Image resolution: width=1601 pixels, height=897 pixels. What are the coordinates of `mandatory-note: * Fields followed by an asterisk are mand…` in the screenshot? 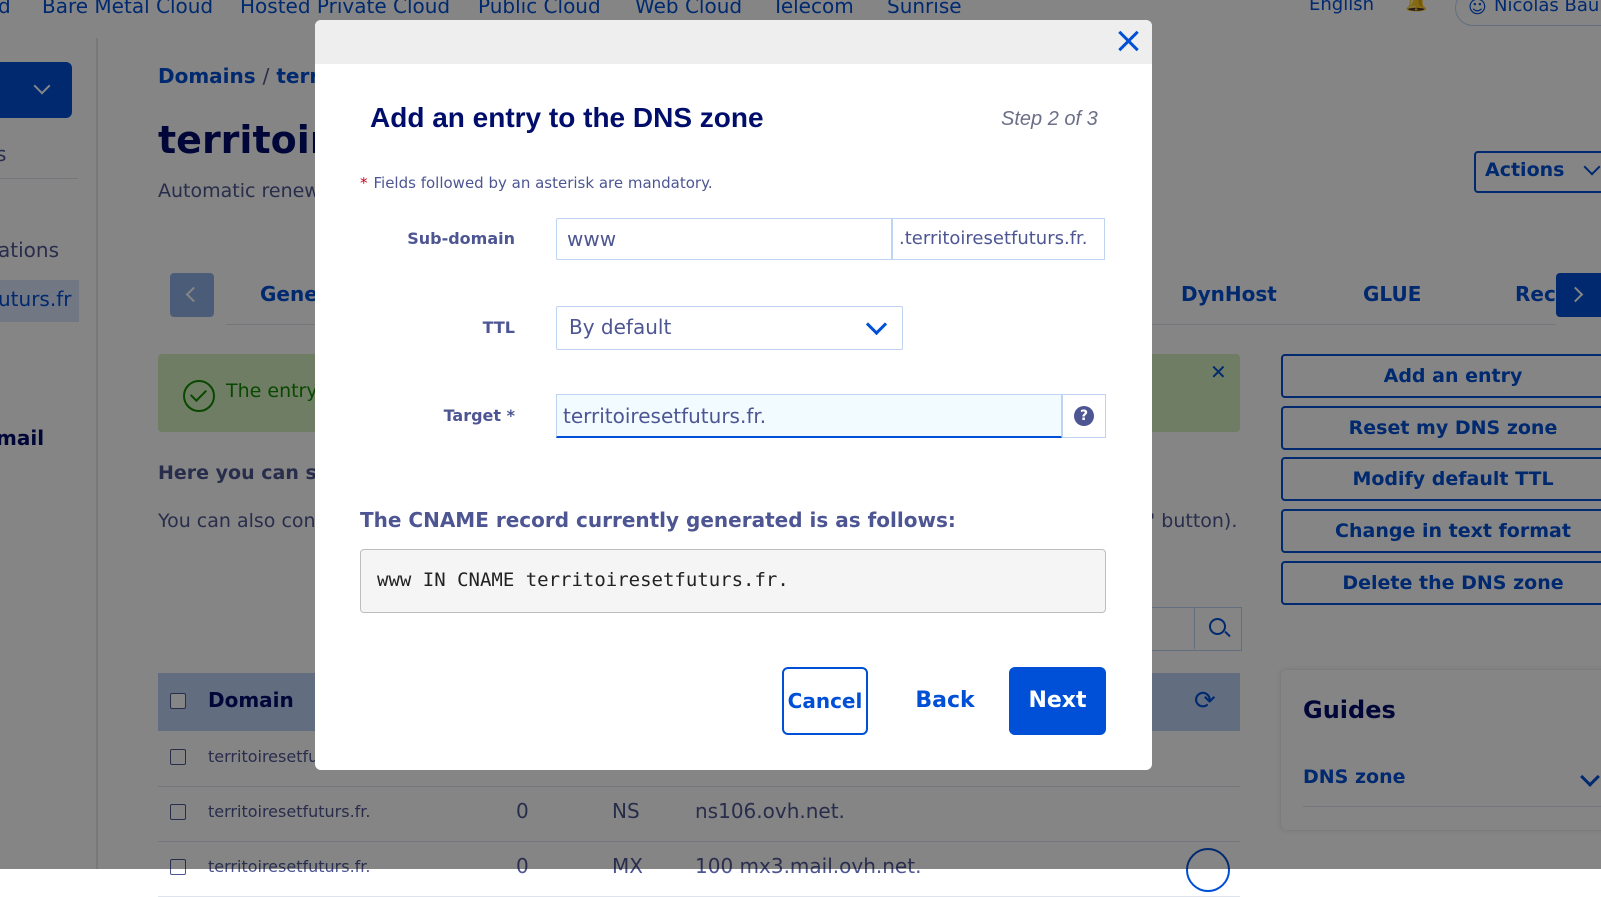 It's located at (536, 183).